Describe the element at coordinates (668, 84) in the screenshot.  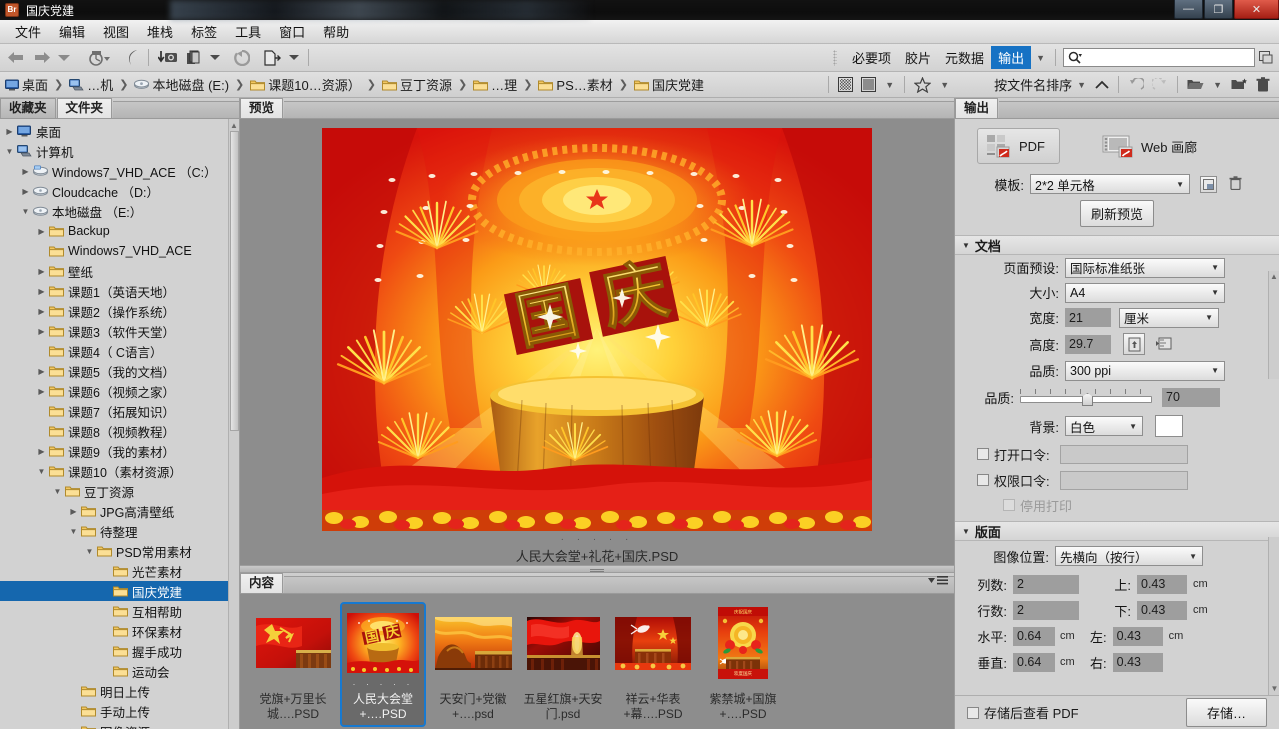
I see `breadcrumb-item-current: 国庆党建` at that location.